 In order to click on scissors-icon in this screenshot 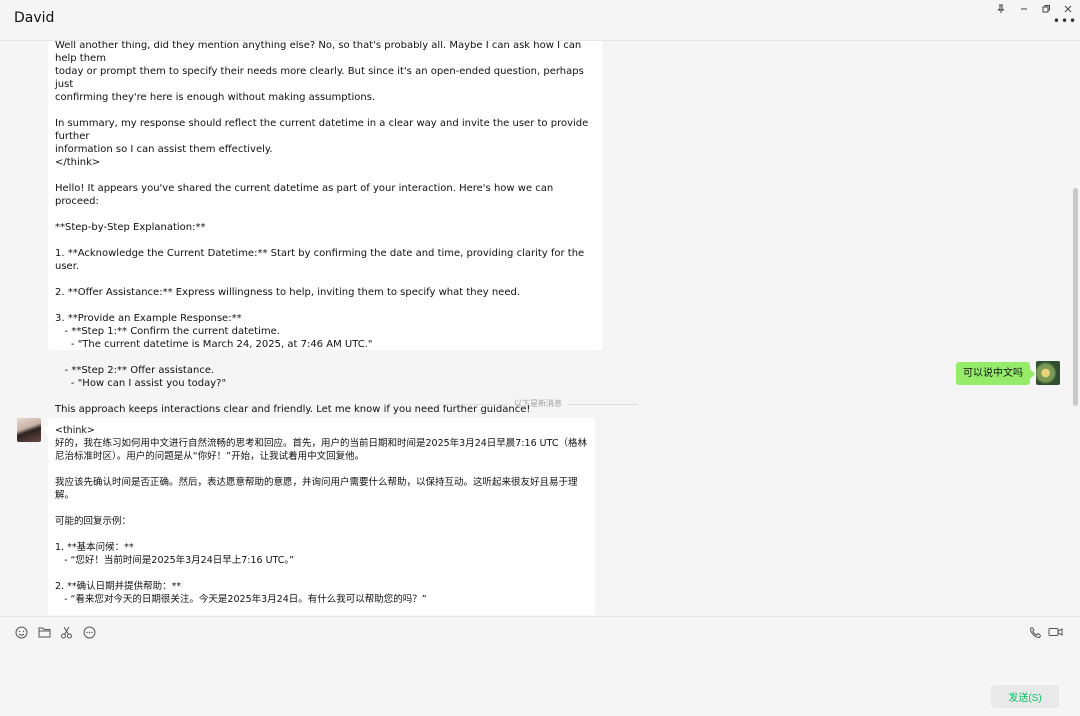, I will do `click(66, 632)`.